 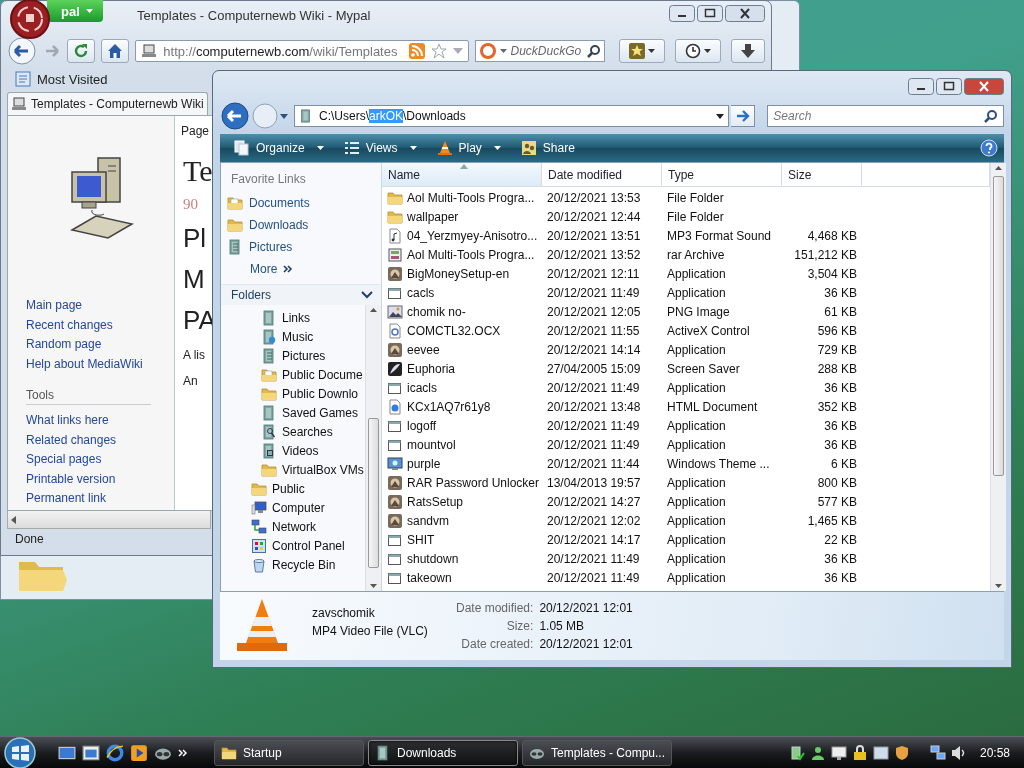 I want to click on favorite-link: Documents, so click(x=279, y=203).